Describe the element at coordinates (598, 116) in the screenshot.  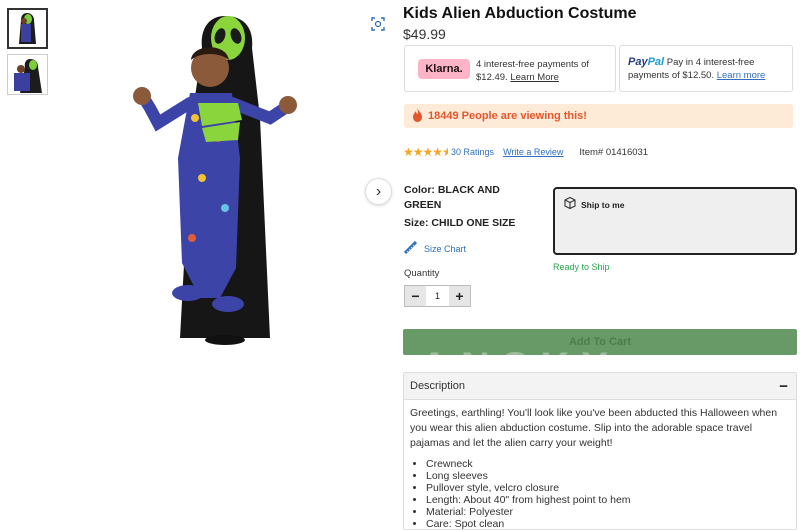
I see `viewing-alert: 18449 People are viewing this!` at that location.